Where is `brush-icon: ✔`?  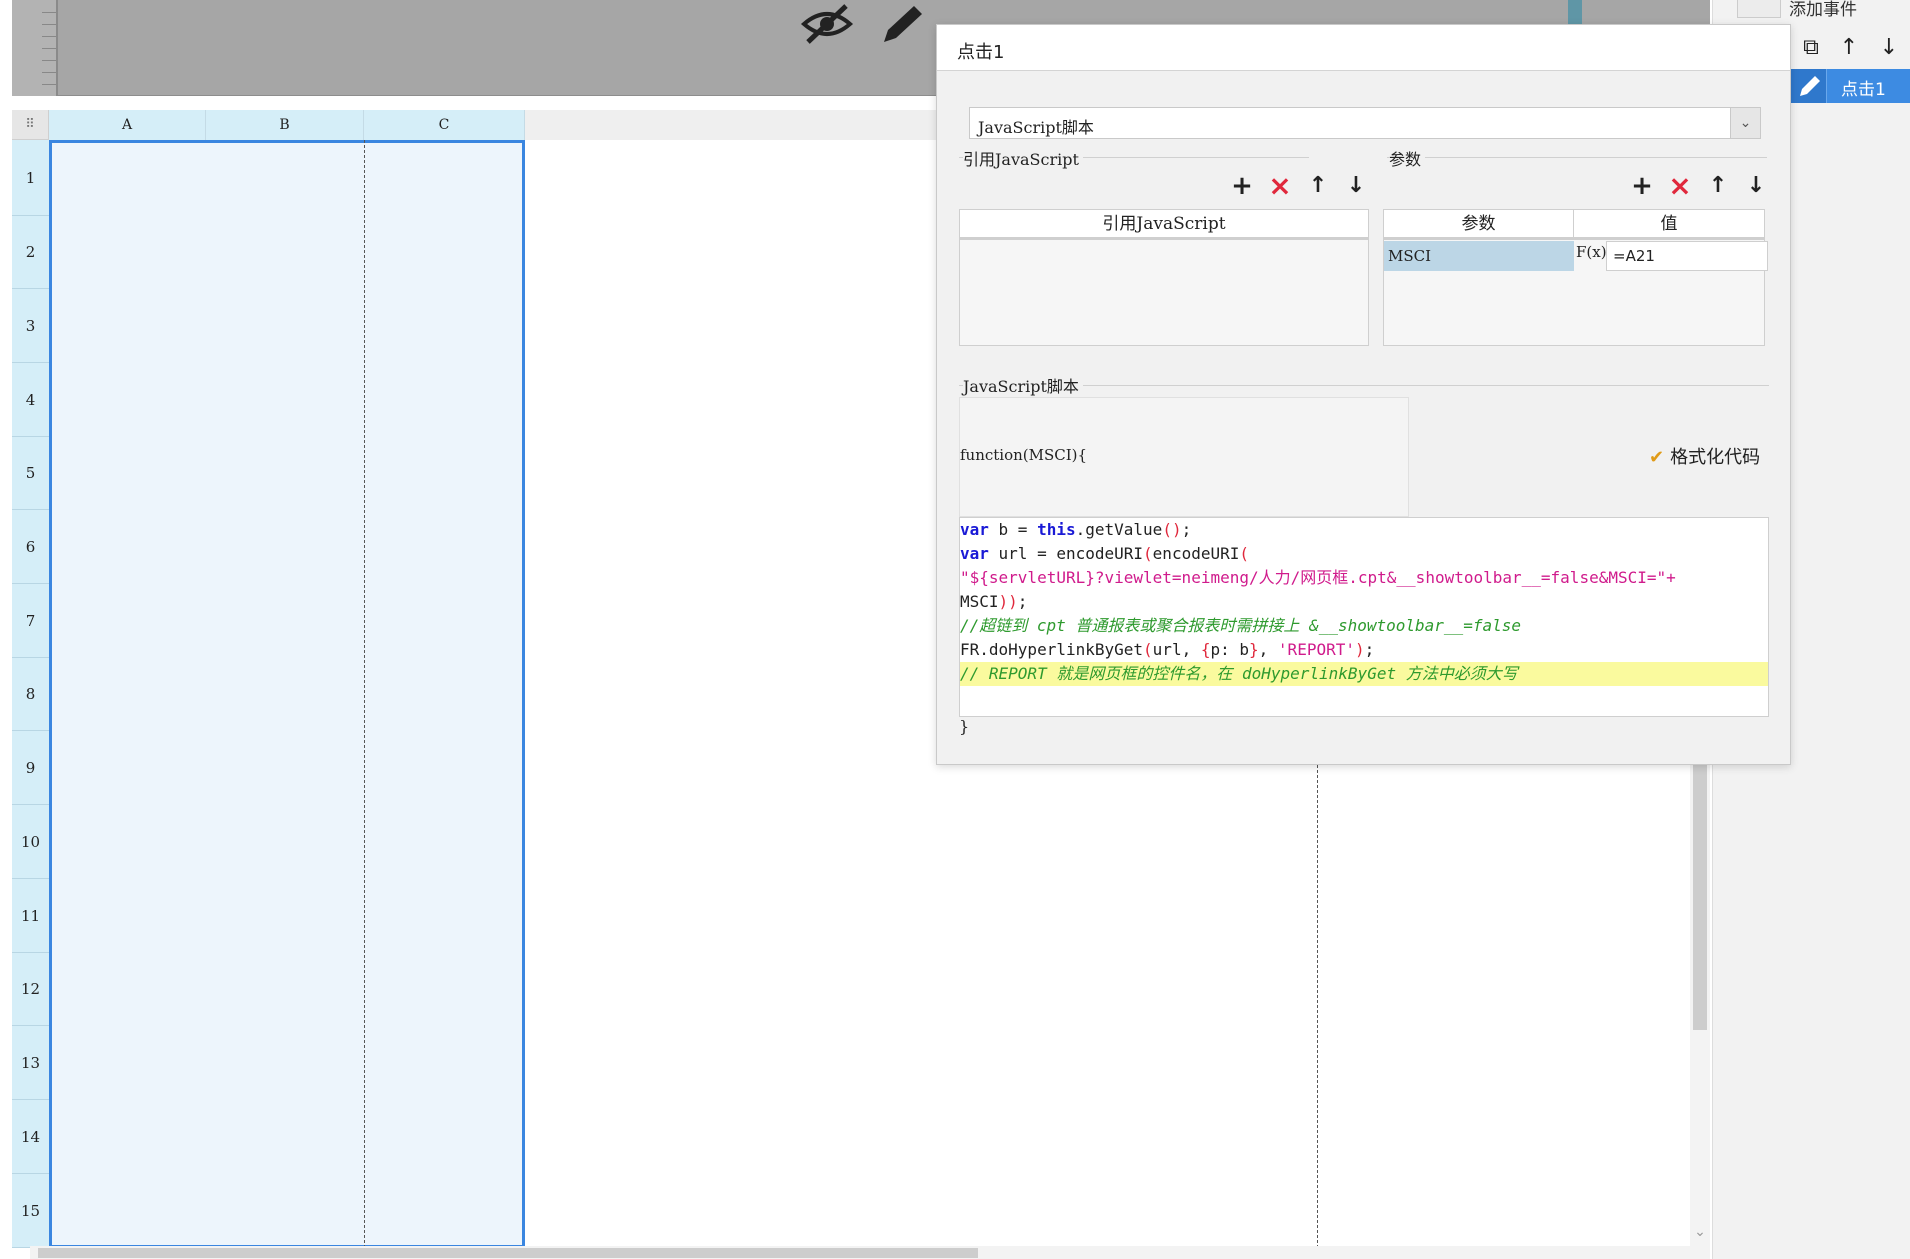
brush-icon: ✔ is located at coordinates (1657, 457).